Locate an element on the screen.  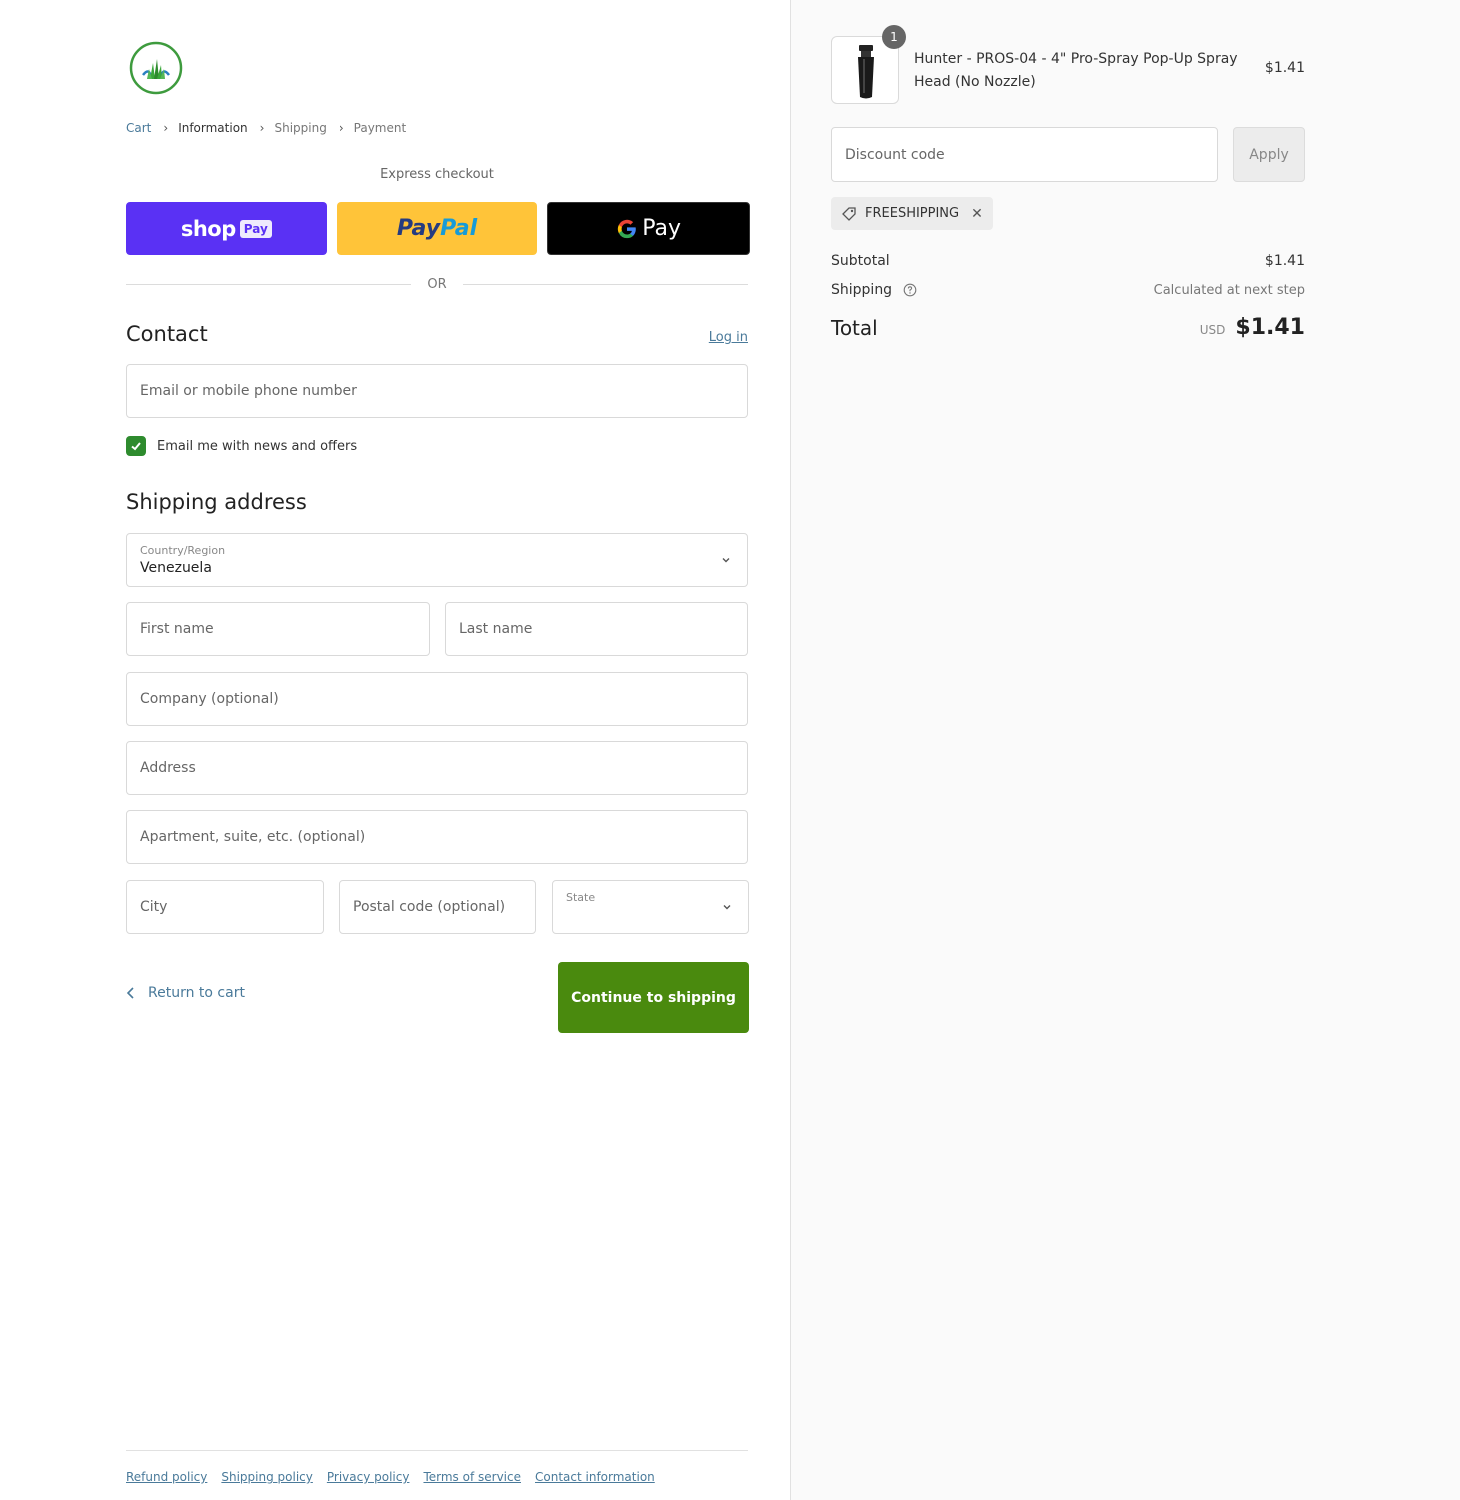
city-placeholder: City is located at coordinates (154, 907).